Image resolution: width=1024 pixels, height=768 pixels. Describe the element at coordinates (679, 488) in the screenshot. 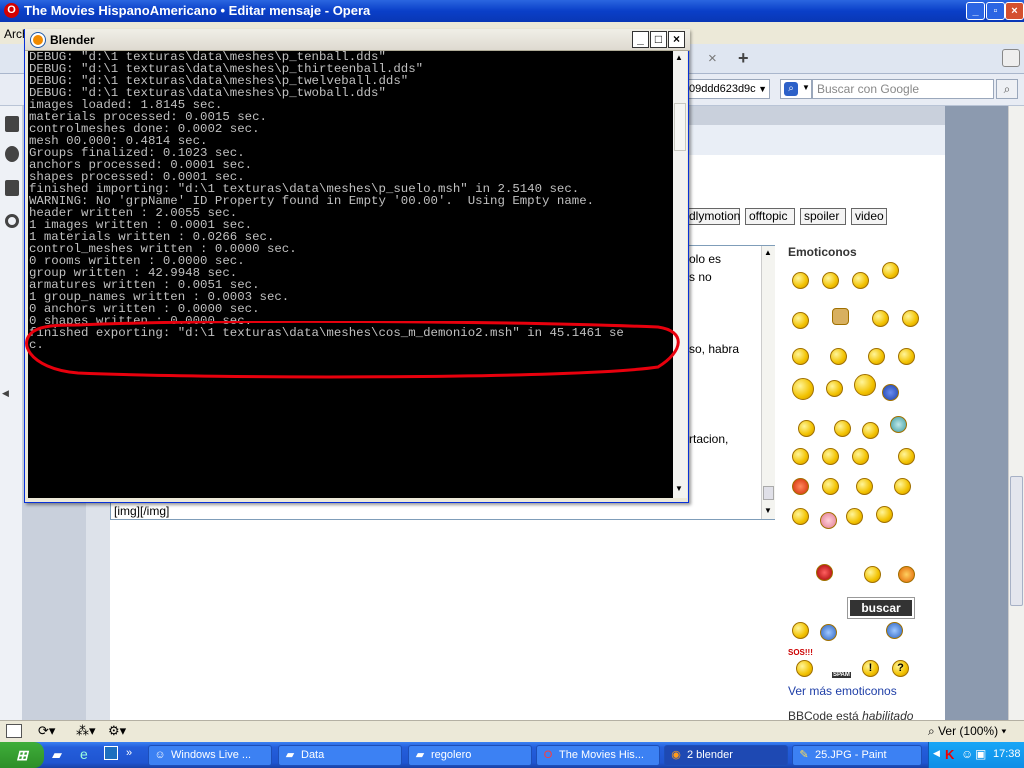

I see `console-scroll-down-icon: ▼` at that location.